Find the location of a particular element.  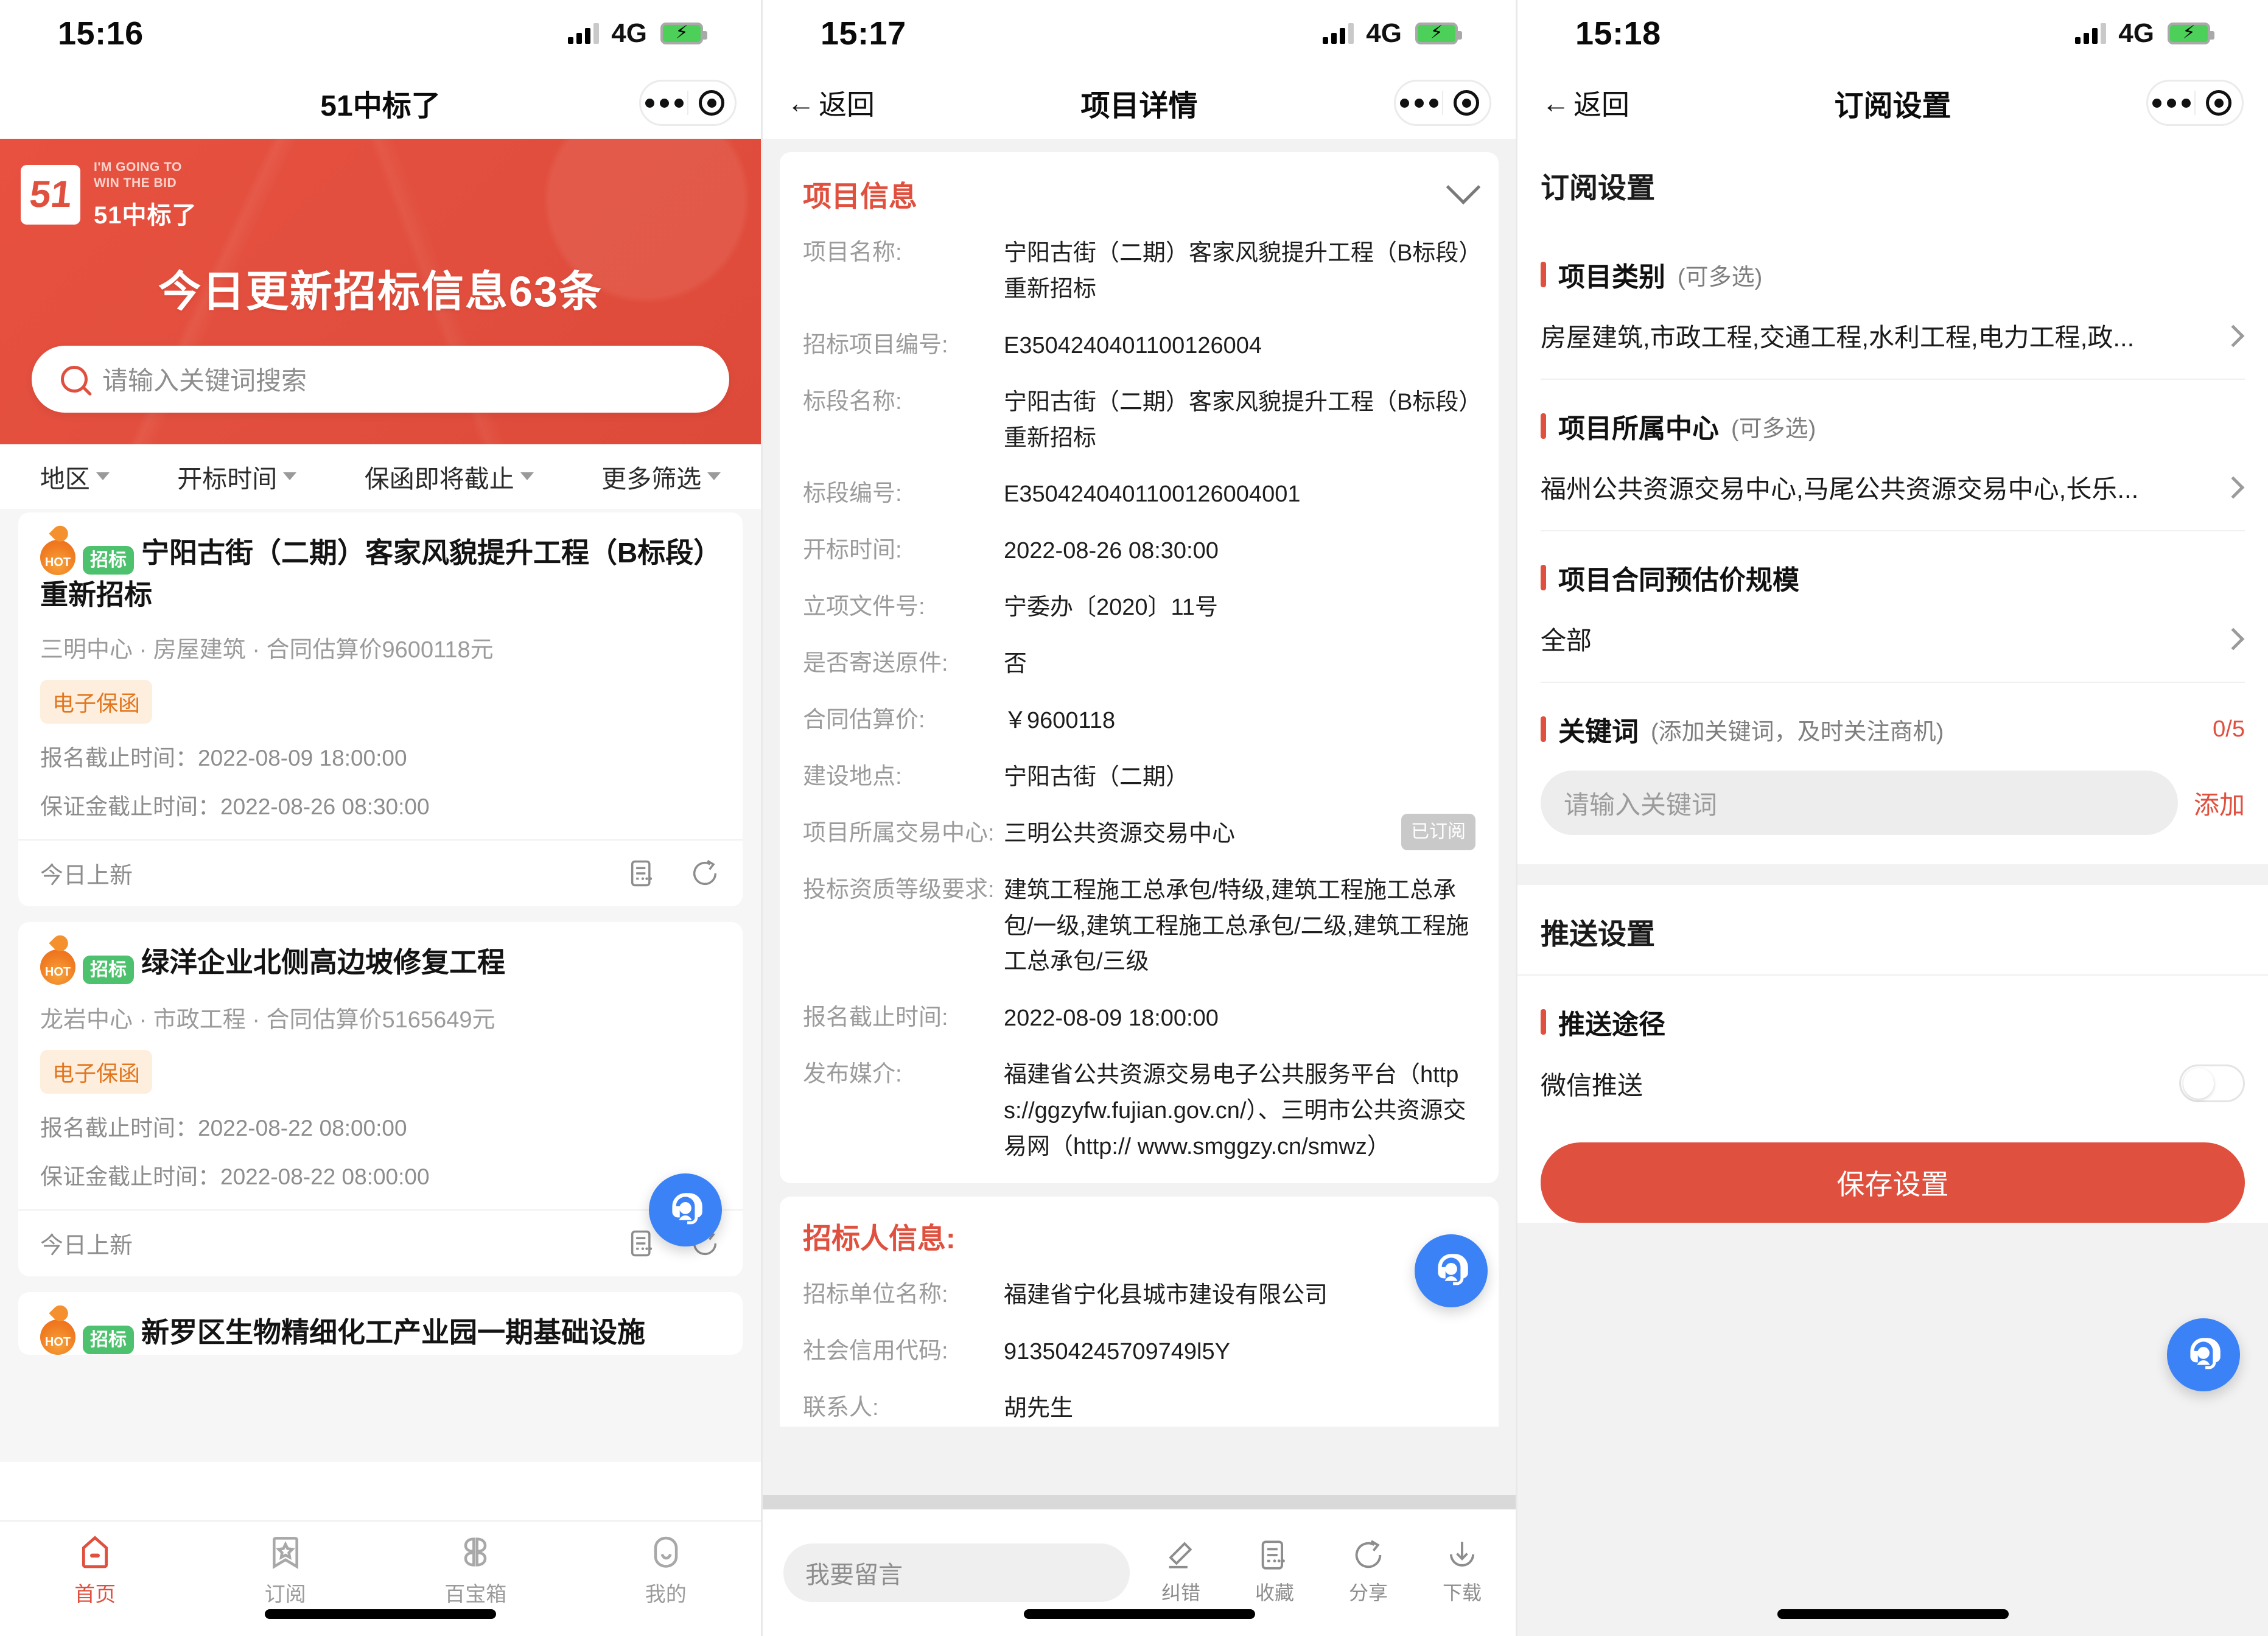

group-title-price-scale: 项目合同预估价规模 is located at coordinates (1893, 564).